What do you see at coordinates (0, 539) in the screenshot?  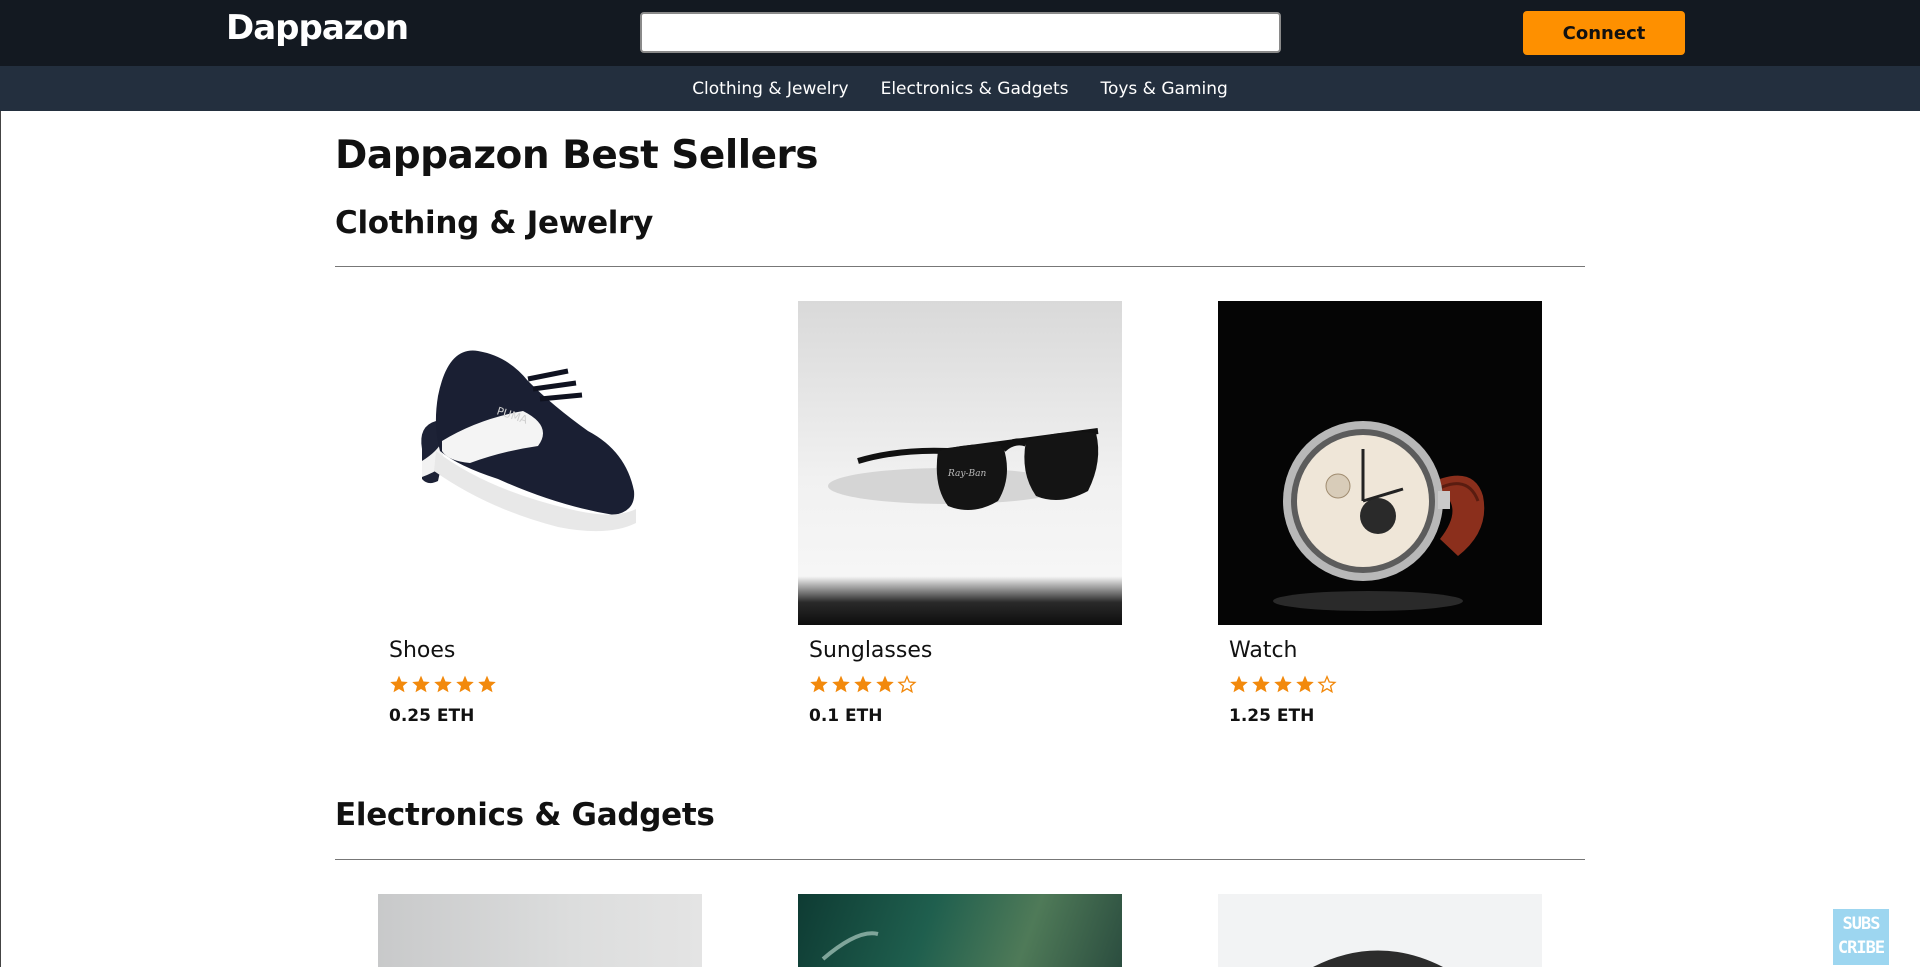 I see `page-left-border` at bounding box center [0, 539].